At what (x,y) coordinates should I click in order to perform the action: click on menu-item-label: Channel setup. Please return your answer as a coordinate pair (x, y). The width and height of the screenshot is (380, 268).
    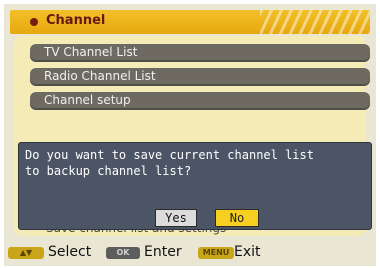
    Looking at the image, I should click on (87, 100).